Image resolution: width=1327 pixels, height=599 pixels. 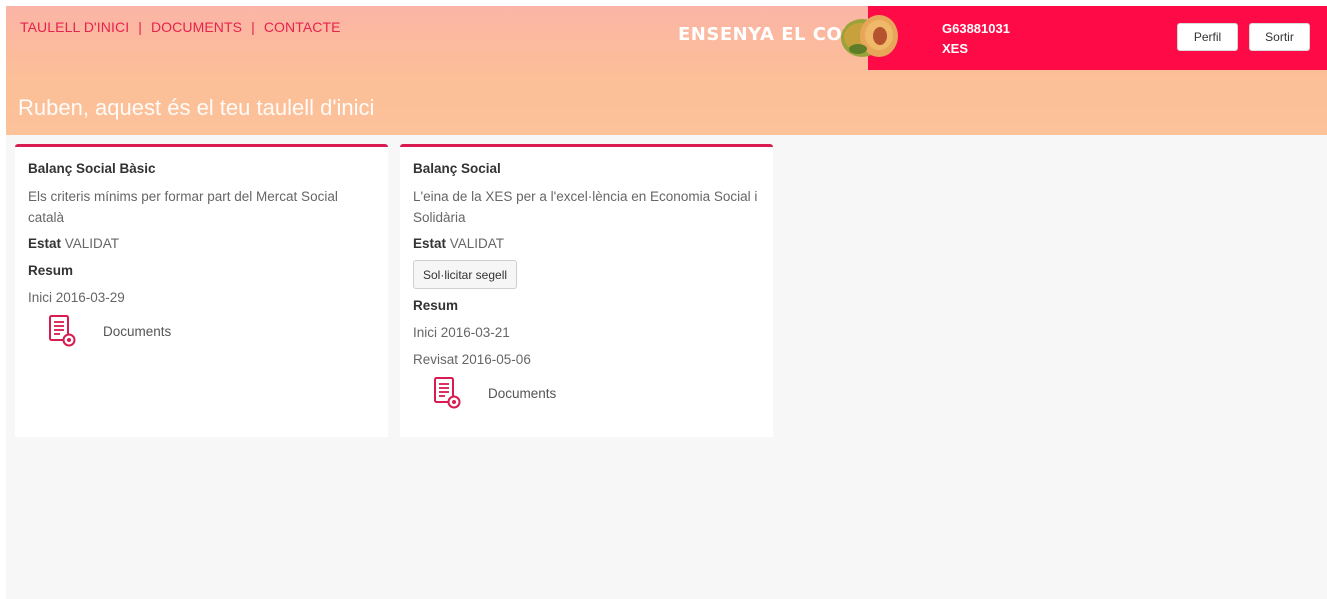 I want to click on user-org: XES, so click(x=955, y=48).